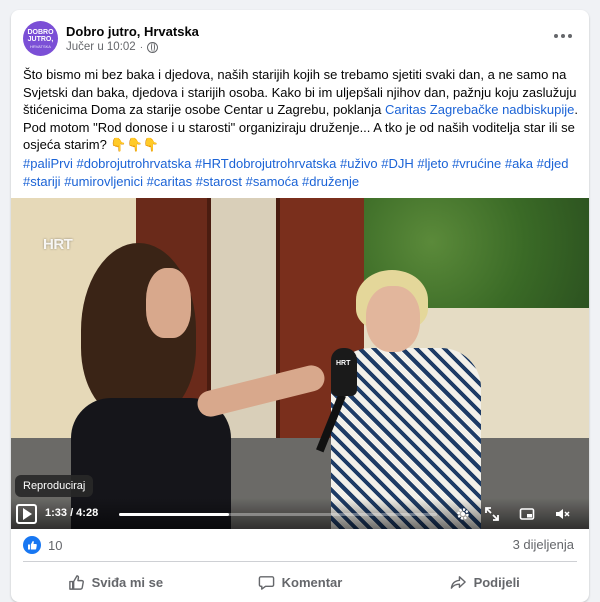 The image size is (600, 602). I want to click on divider, so click(300, 561).